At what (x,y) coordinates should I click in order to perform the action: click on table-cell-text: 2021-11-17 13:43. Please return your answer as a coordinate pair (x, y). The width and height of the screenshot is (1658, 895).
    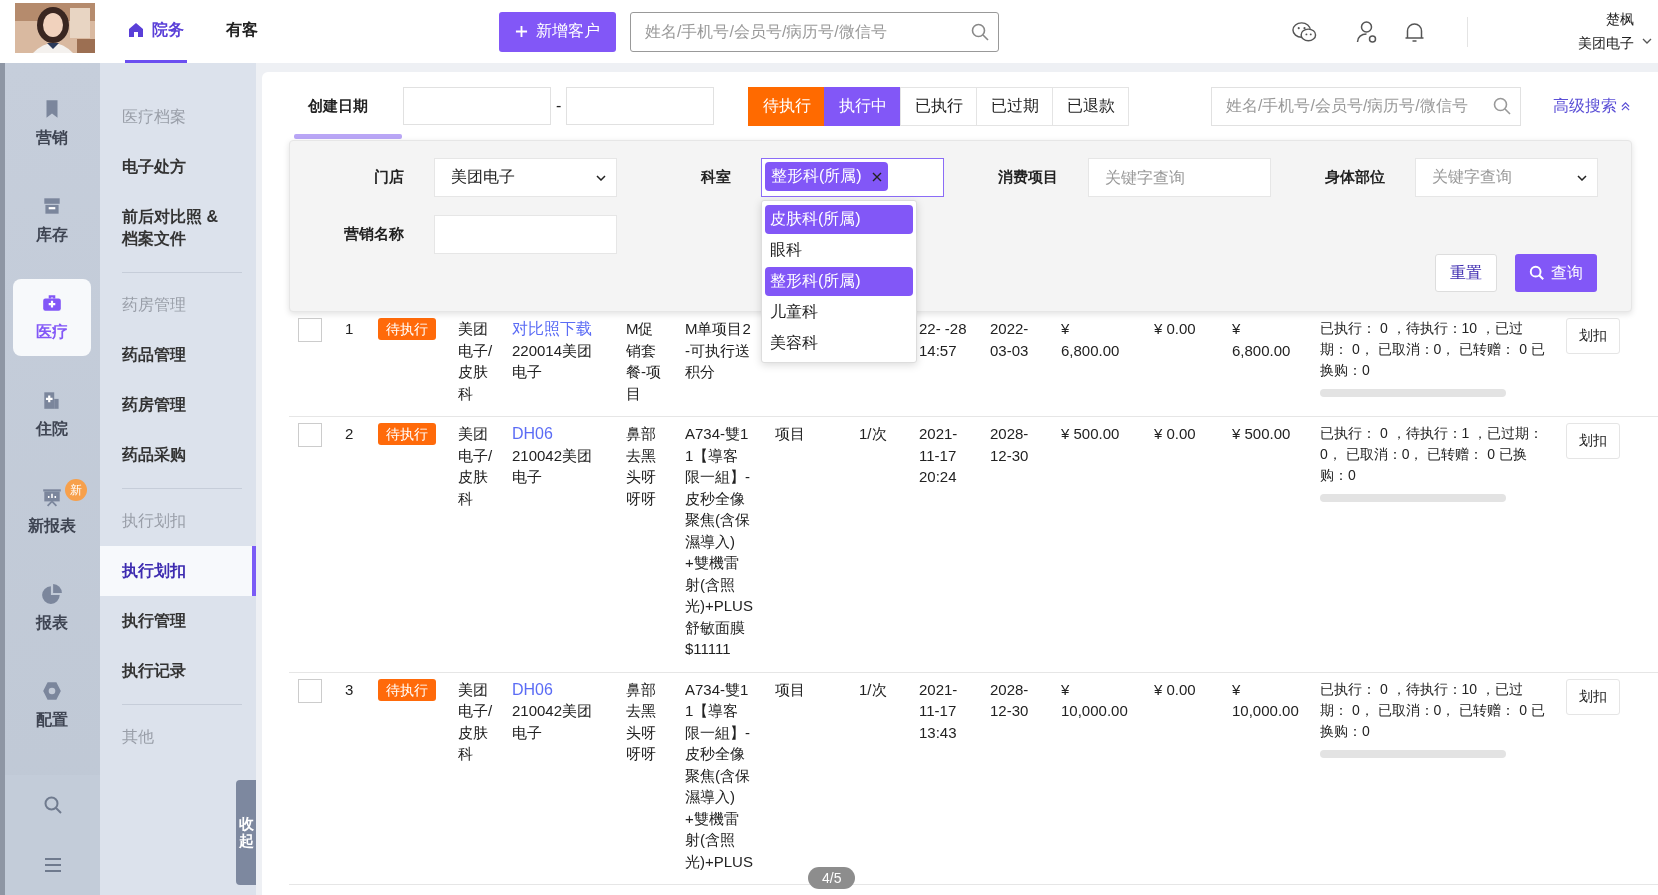
    Looking at the image, I should click on (939, 711).